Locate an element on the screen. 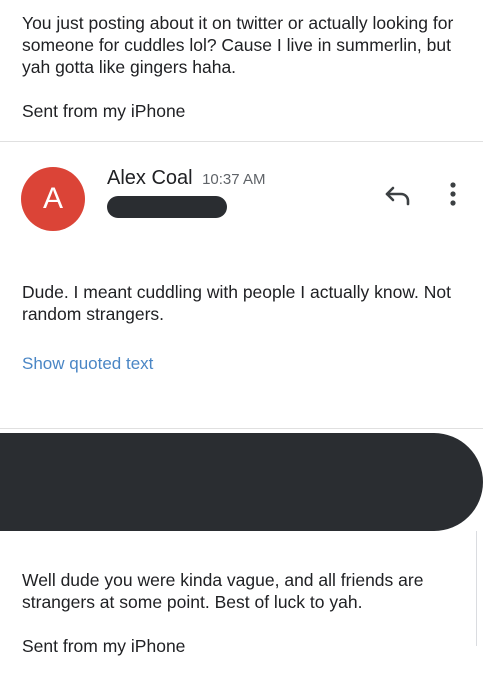 The image size is (483, 680). avatar: A is located at coordinates (53, 199).